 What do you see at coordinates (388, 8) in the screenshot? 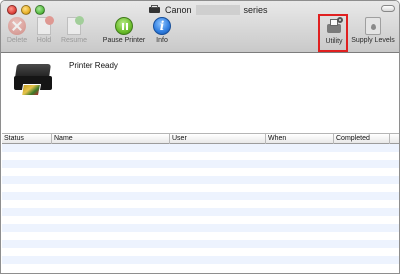
I see `toolbar-toggle-button` at bounding box center [388, 8].